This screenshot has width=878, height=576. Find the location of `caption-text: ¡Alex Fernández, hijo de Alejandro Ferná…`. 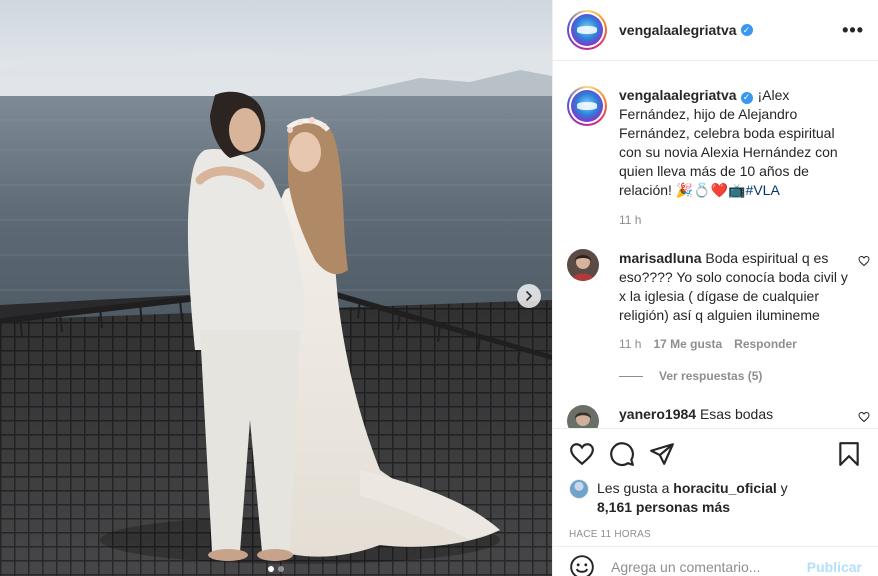

caption-text: ¡Alex Fernández, hijo de Alejandro Ferná… is located at coordinates (728, 142).